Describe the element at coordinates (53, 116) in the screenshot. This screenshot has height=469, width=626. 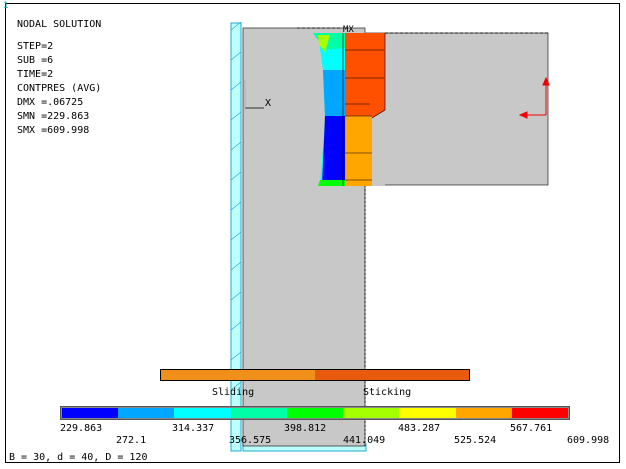
I see `smn-label: SMN =229.863` at that location.